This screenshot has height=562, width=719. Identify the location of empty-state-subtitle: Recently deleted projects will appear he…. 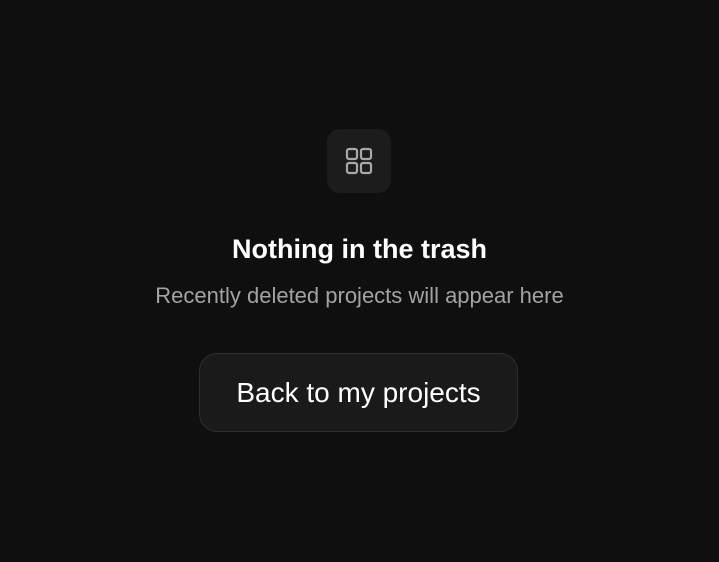
(359, 295).